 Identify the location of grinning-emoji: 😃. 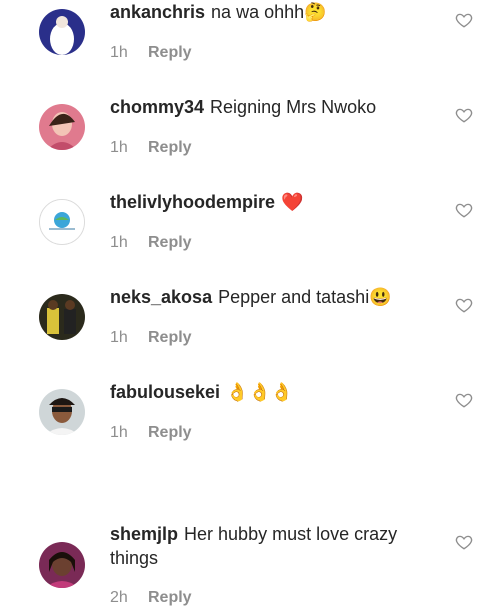
(380, 297).